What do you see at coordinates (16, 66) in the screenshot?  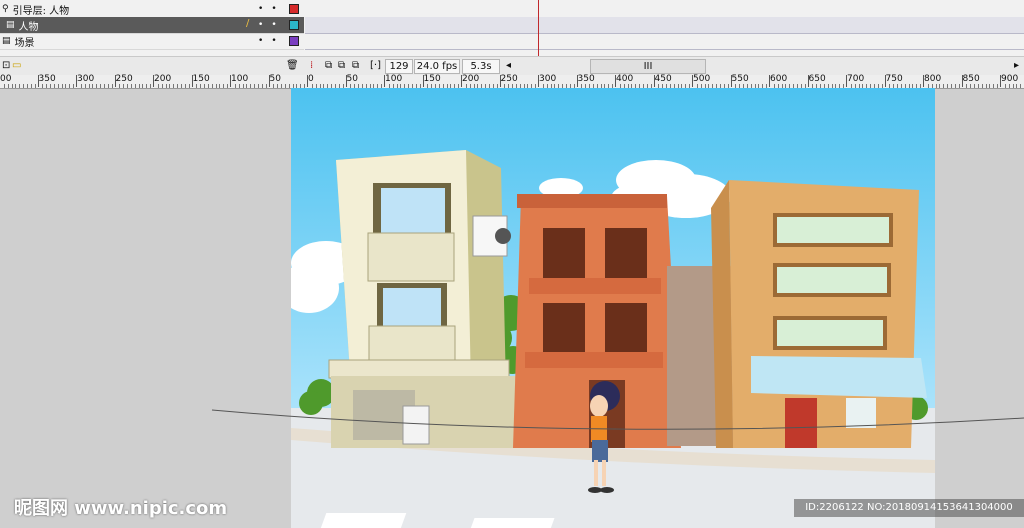 I see `new-folder-icon: ▭` at bounding box center [16, 66].